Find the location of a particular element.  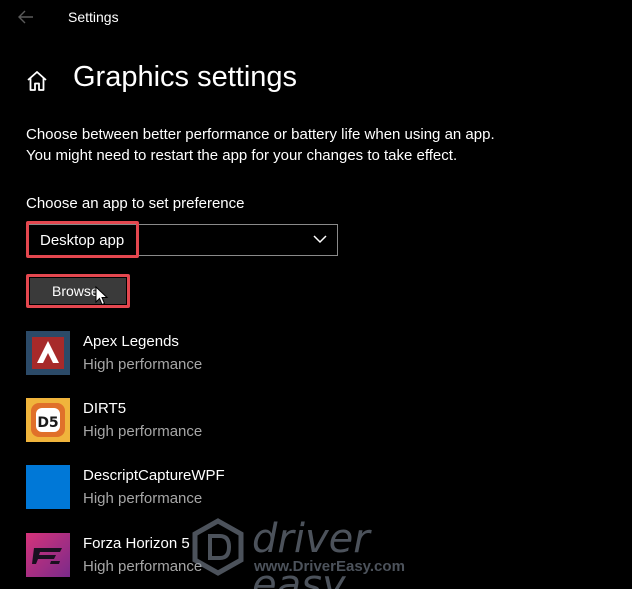

descript-capture-icon is located at coordinates (48, 487).